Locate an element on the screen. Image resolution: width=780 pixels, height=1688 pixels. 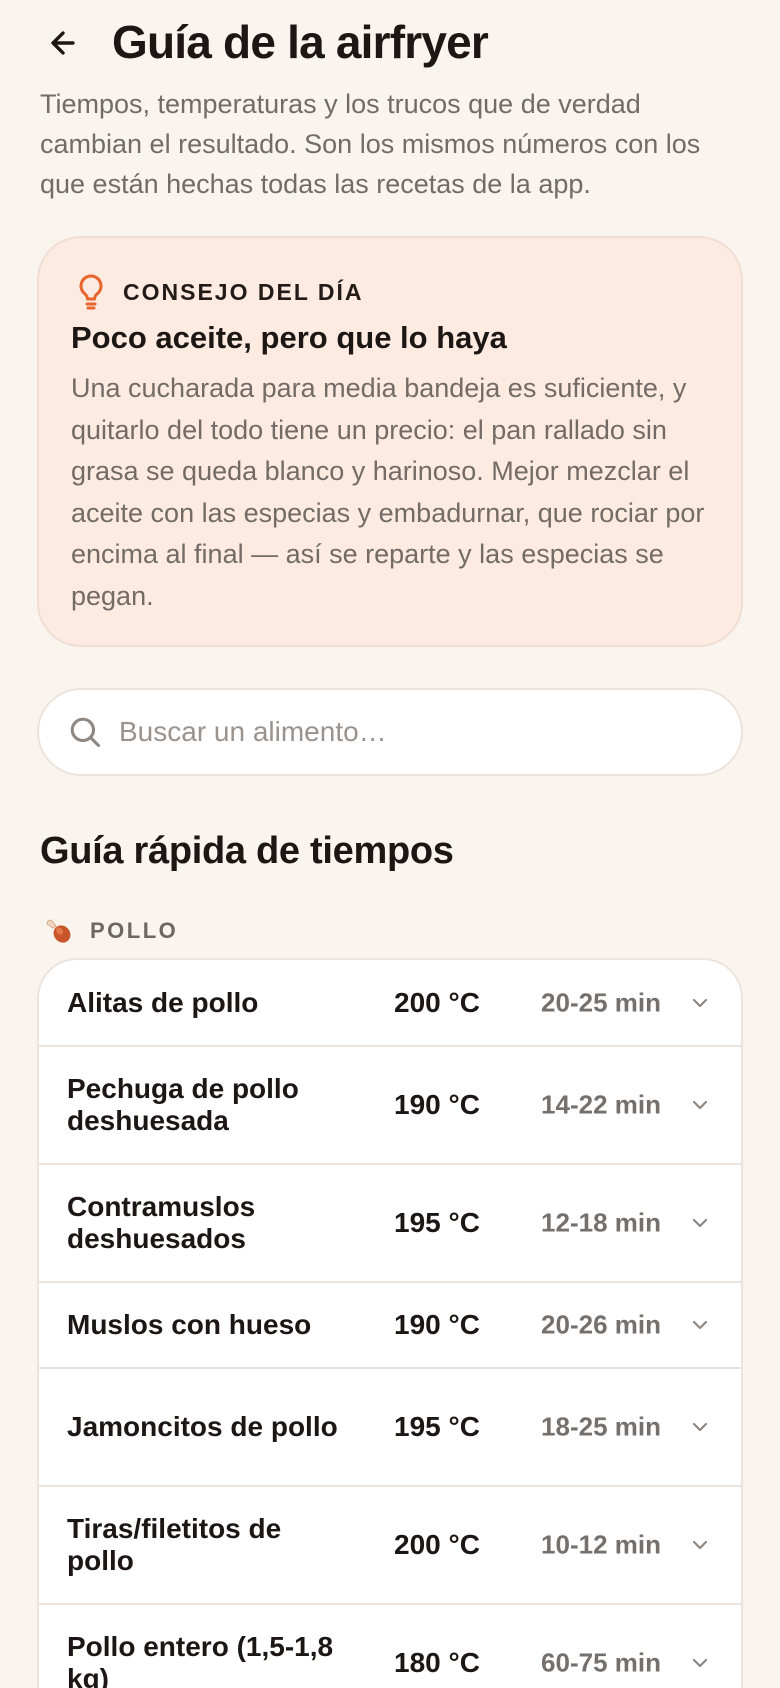
cook-time: 12-18 min is located at coordinates (601, 1222).